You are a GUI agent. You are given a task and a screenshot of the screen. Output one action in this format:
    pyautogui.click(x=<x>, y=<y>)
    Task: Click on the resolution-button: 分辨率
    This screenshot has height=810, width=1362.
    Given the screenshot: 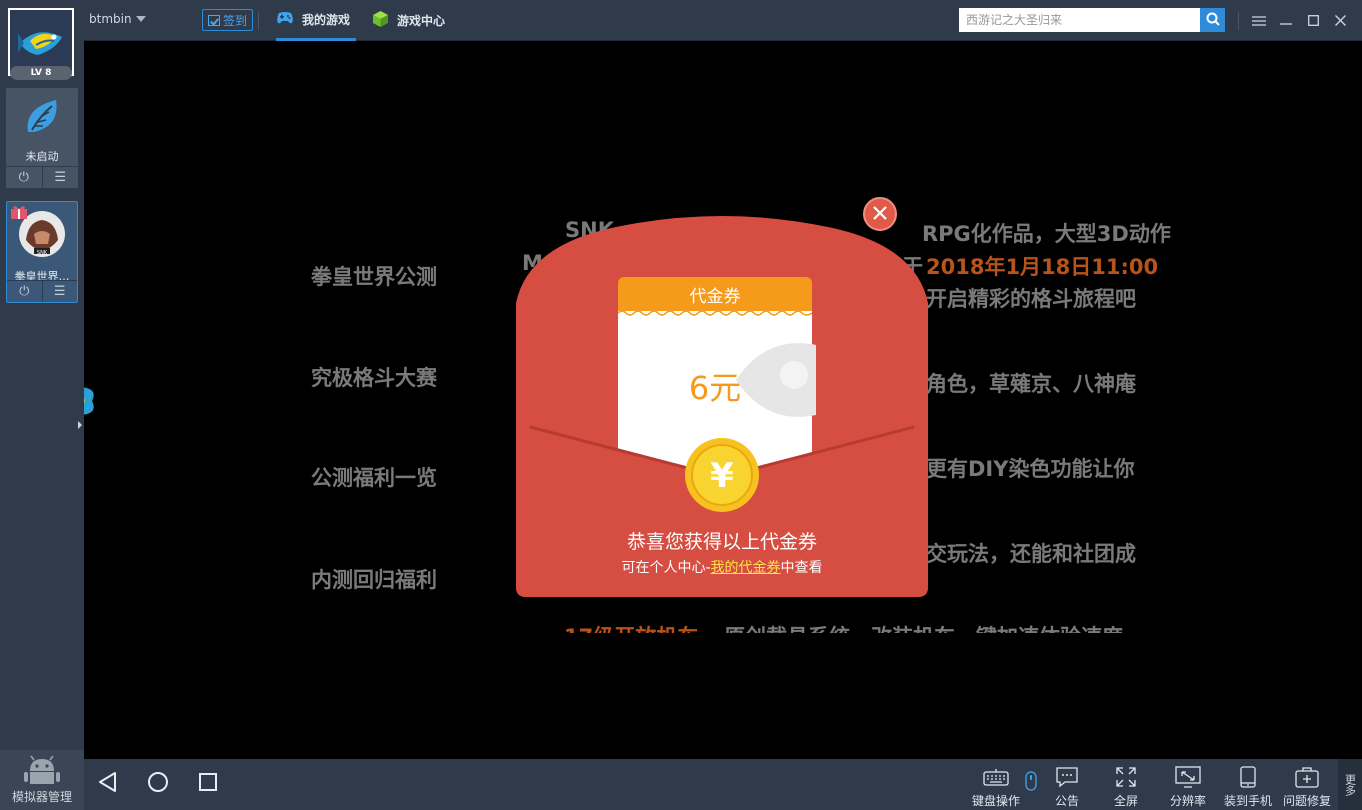 What is the action you would take?
    pyautogui.click(x=1188, y=787)
    